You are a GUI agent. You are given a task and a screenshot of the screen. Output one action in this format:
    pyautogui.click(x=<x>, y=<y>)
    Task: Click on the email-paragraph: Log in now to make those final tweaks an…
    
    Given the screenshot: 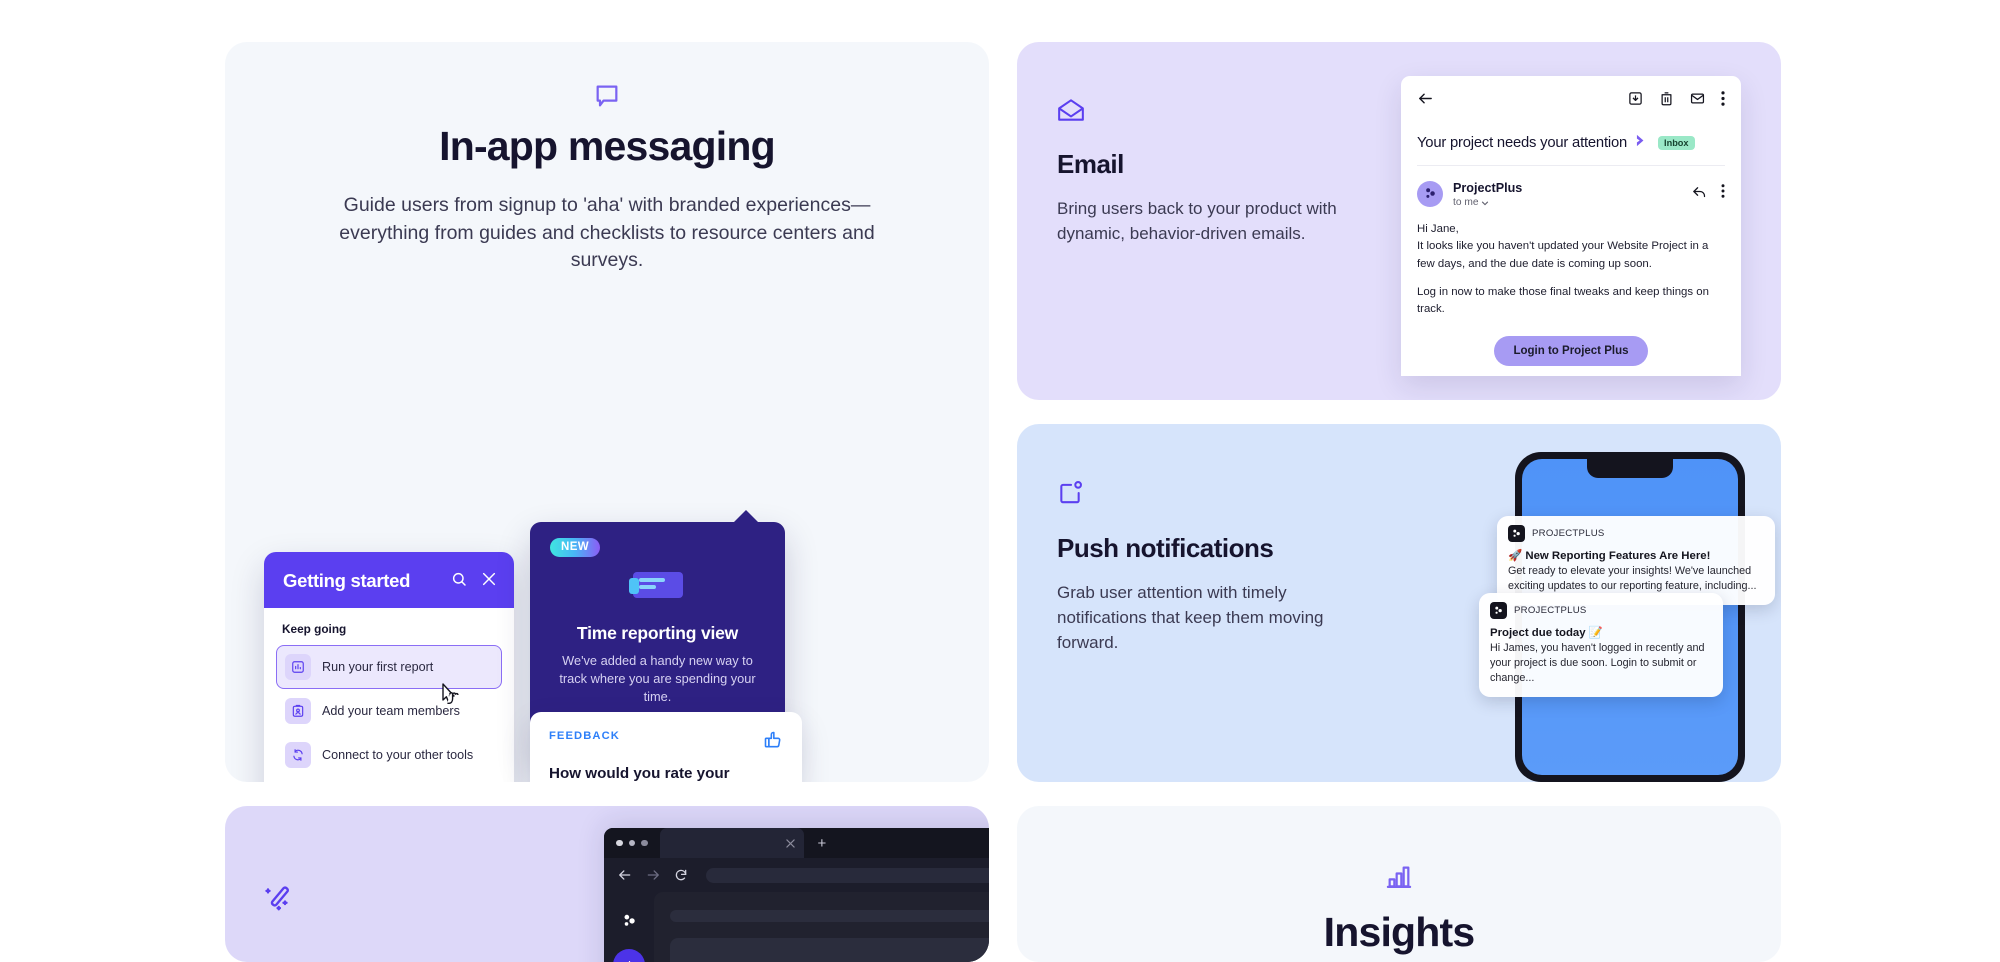 What is the action you would take?
    pyautogui.click(x=1563, y=300)
    